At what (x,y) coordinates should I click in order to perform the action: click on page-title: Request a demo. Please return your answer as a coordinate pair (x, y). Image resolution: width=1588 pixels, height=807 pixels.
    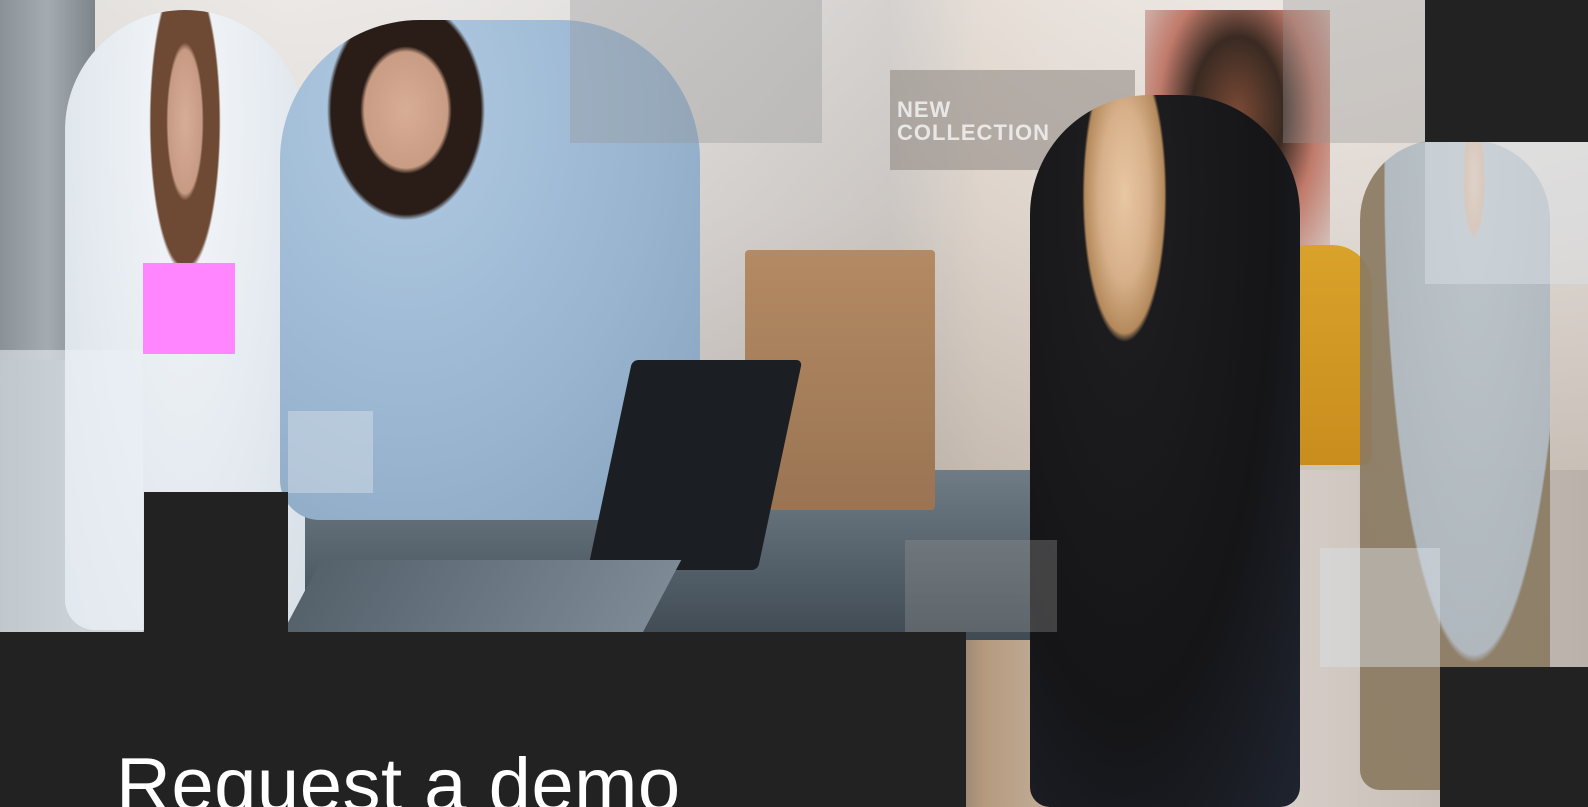
    Looking at the image, I should click on (398, 775).